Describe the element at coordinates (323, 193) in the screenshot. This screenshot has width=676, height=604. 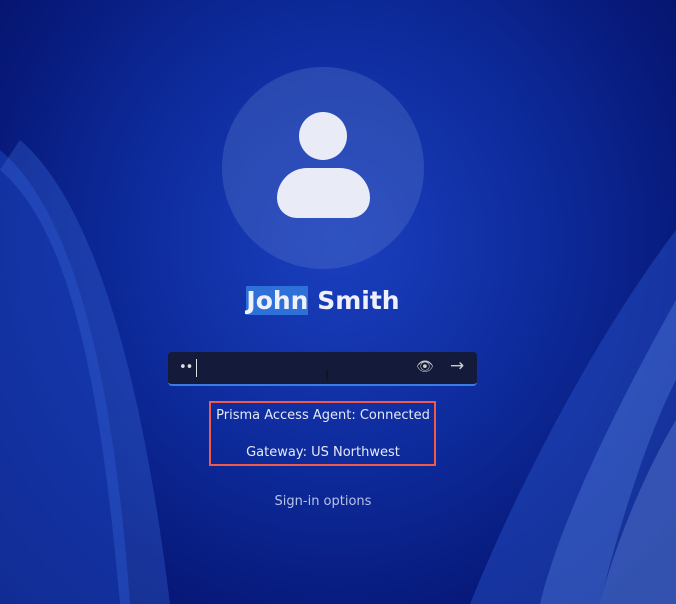
I see `avatar-person-icon-body` at that location.